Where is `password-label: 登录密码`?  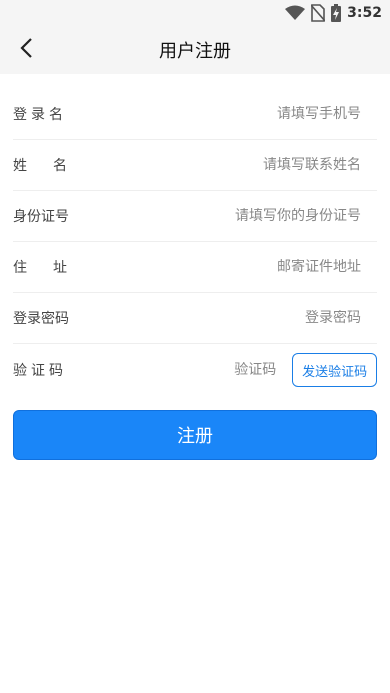
password-label: 登录密码 is located at coordinates (41, 319).